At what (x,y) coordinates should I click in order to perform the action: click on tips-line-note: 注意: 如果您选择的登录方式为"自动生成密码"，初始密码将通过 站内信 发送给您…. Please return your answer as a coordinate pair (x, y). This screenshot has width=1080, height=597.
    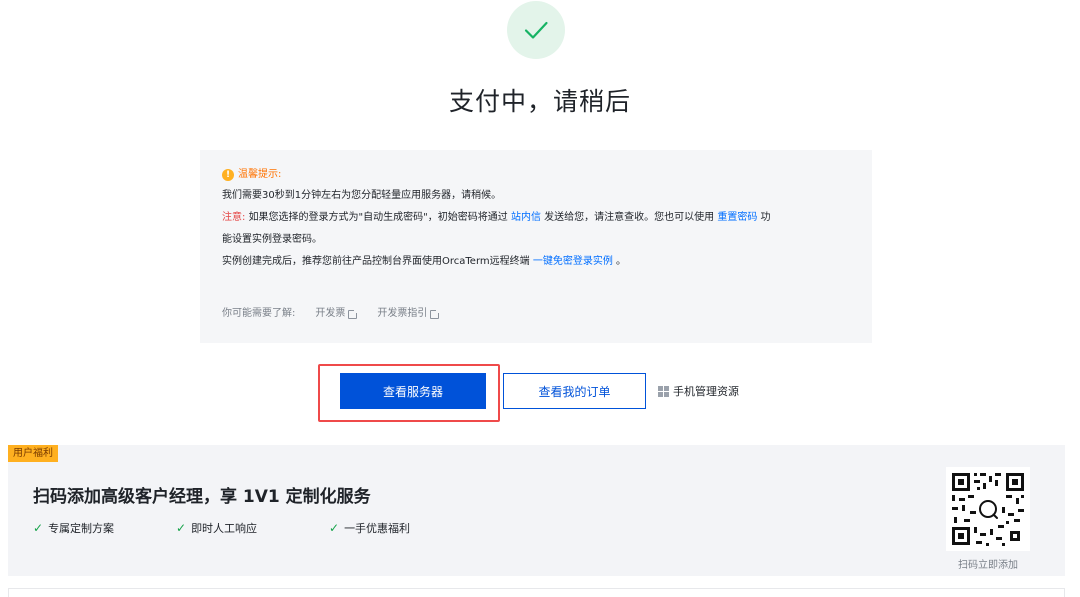
    Looking at the image, I should click on (536, 218).